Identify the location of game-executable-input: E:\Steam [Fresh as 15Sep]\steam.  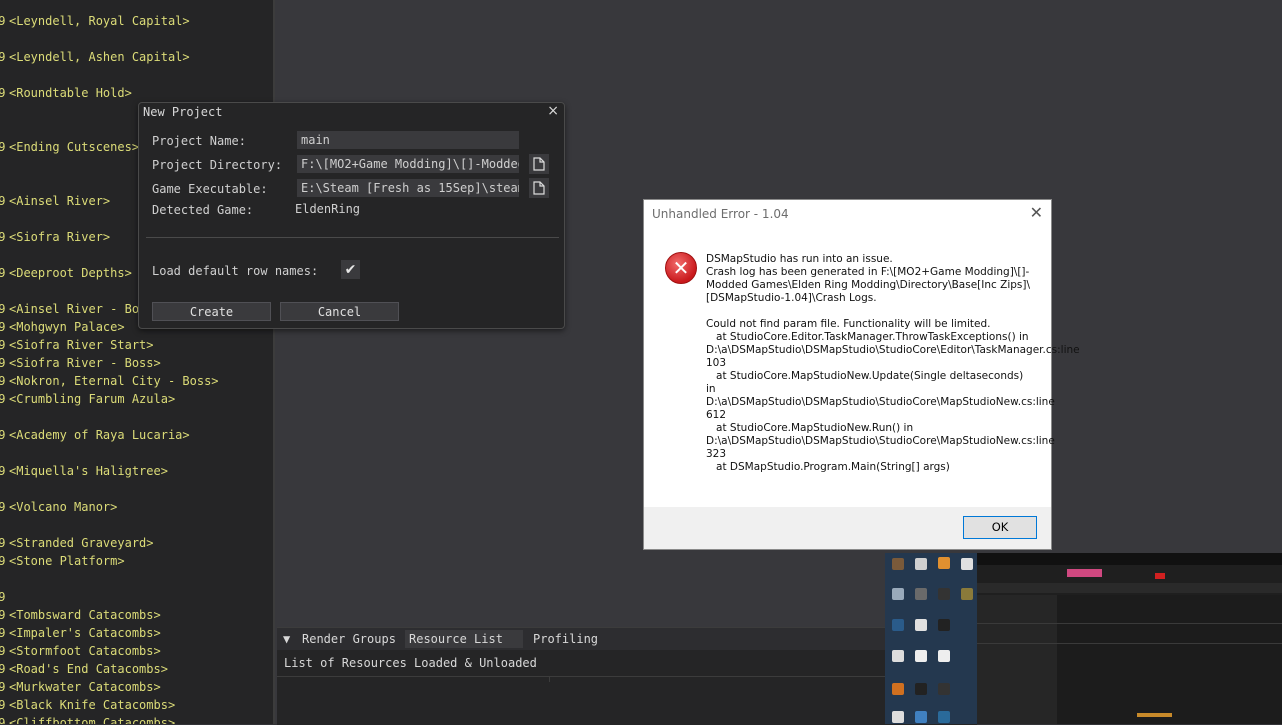
(408, 188).